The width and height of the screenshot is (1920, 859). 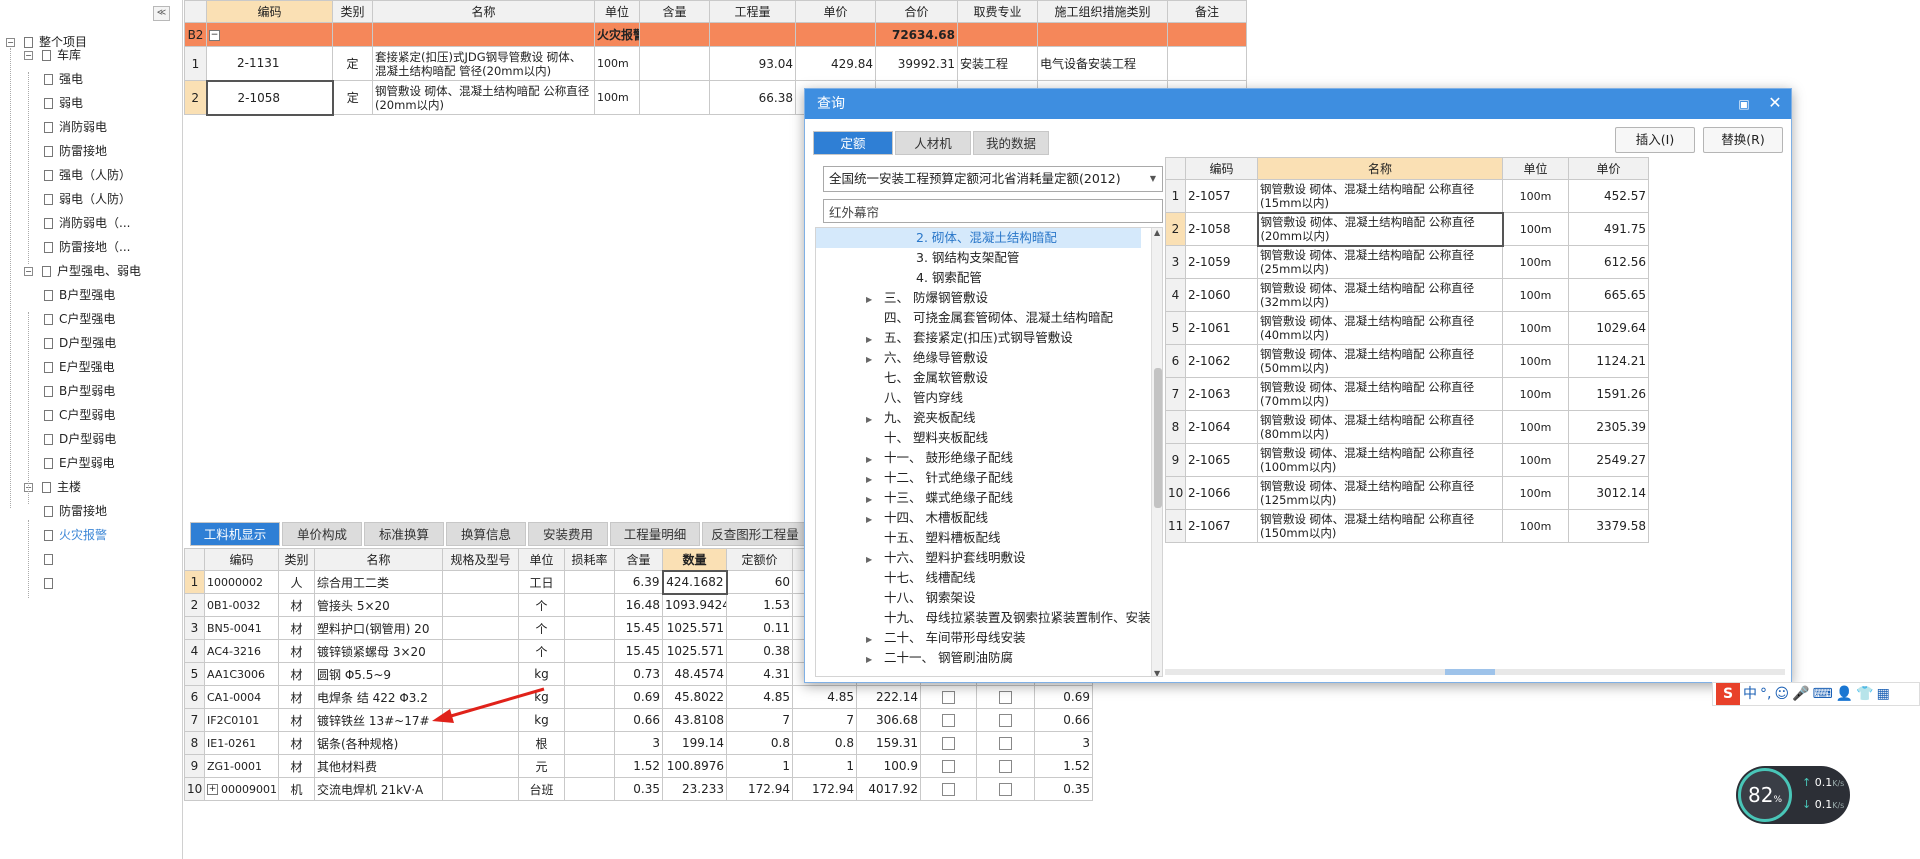 What do you see at coordinates (296, 582) in the screenshot?
I see `type-cell: 人` at bounding box center [296, 582].